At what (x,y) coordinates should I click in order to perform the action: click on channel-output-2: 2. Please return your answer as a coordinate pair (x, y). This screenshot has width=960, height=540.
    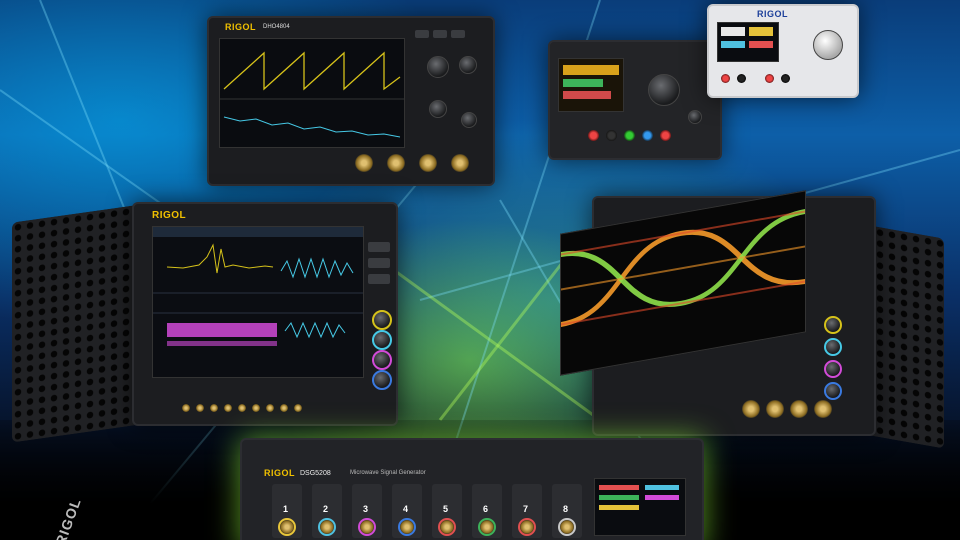
    Looking at the image, I should click on (327, 511).